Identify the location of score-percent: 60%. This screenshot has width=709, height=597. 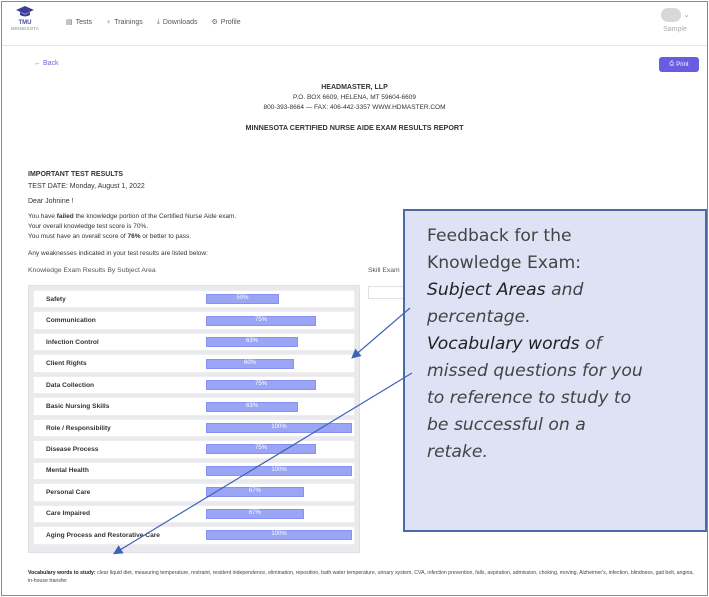
(249, 362).